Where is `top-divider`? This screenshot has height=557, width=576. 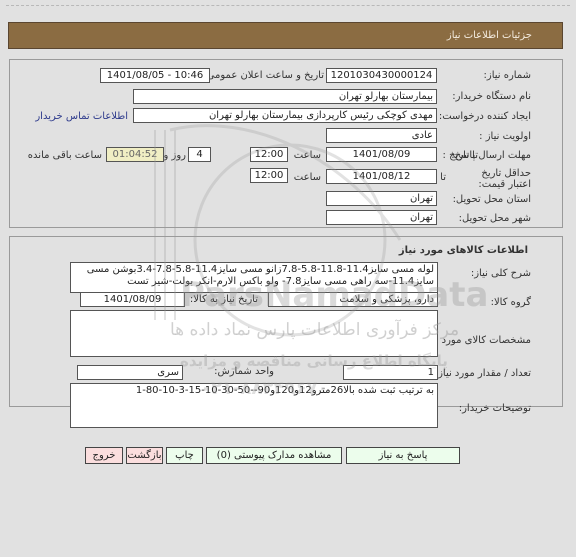 top-divider is located at coordinates (288, 5).